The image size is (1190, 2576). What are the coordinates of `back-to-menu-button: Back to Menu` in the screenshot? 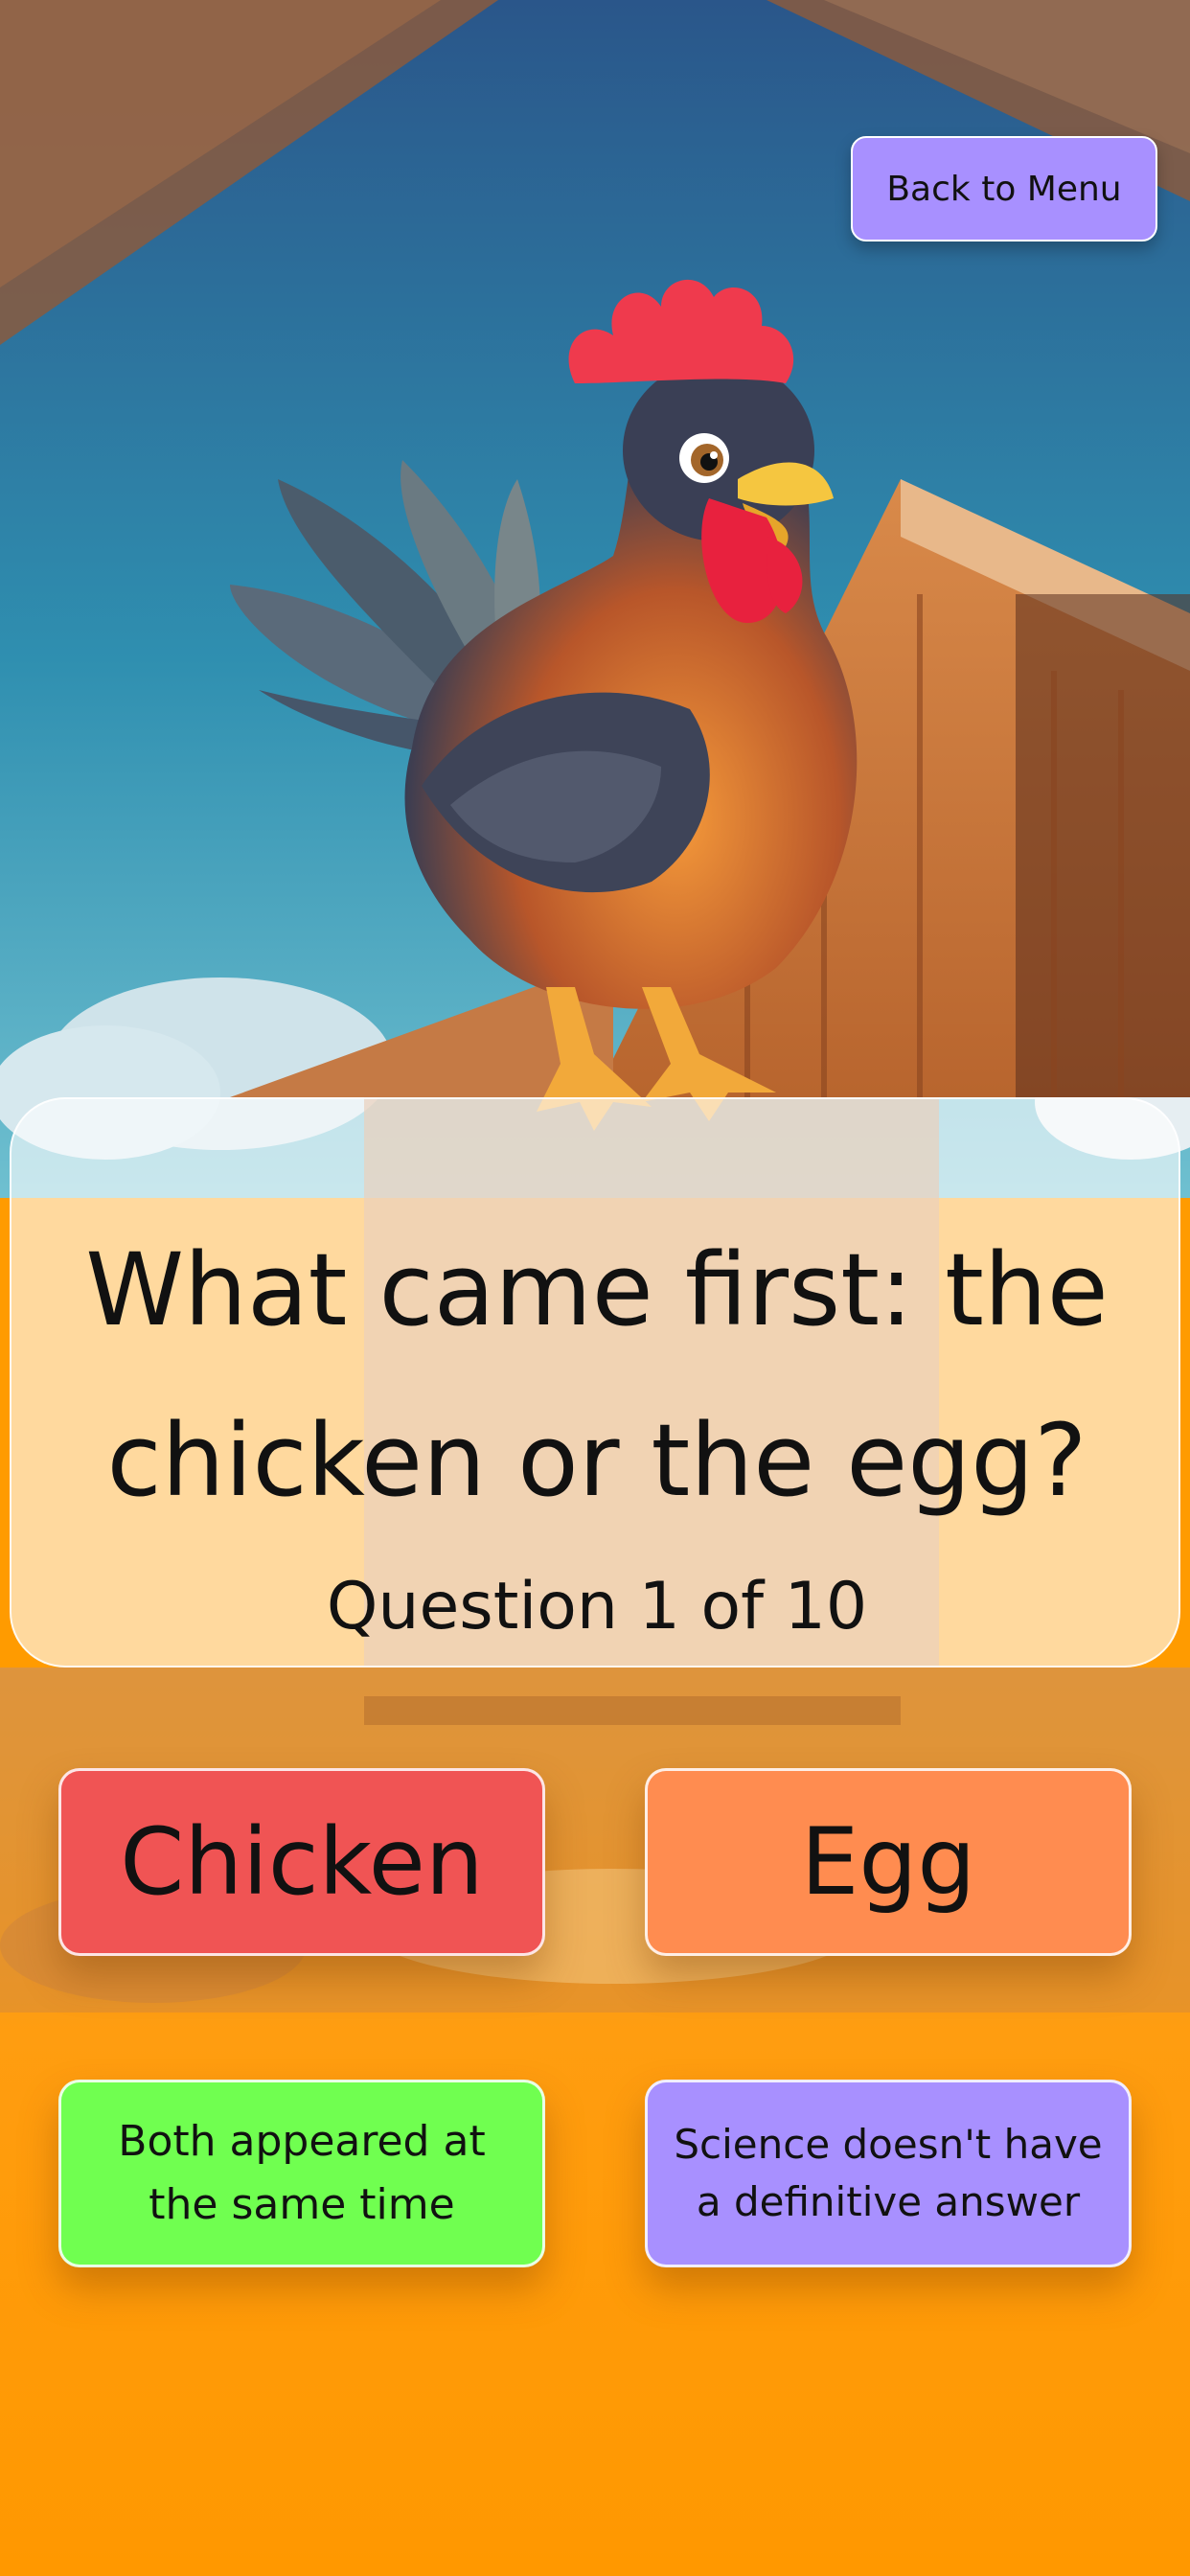 It's located at (1004, 189).